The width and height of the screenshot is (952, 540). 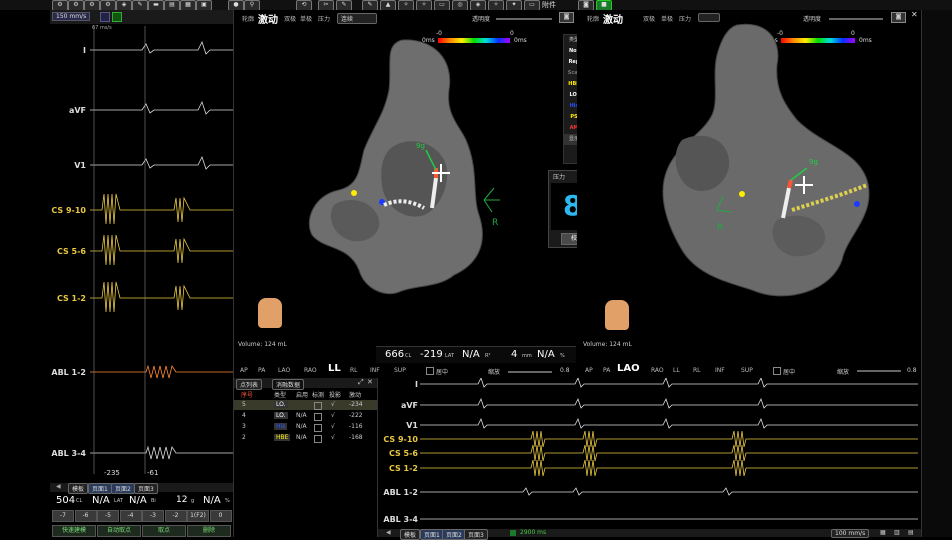 What do you see at coordinates (74, 531) in the screenshot?
I see `action-button: 快速建模` at bounding box center [74, 531].